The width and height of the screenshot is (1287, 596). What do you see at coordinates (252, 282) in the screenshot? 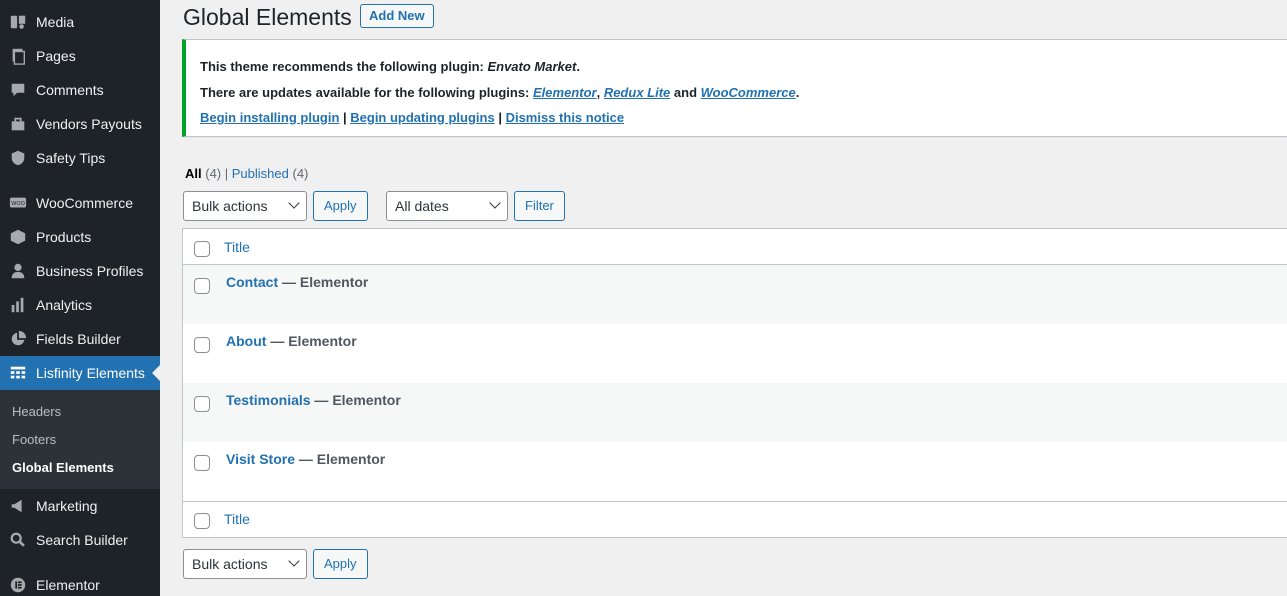
I see `row-title: Contact` at bounding box center [252, 282].